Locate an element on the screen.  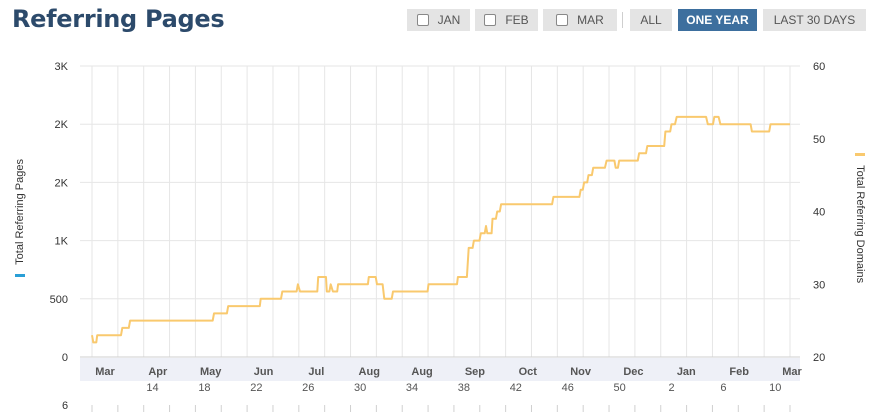
week-tick-label: 2 is located at coordinates (671, 388).